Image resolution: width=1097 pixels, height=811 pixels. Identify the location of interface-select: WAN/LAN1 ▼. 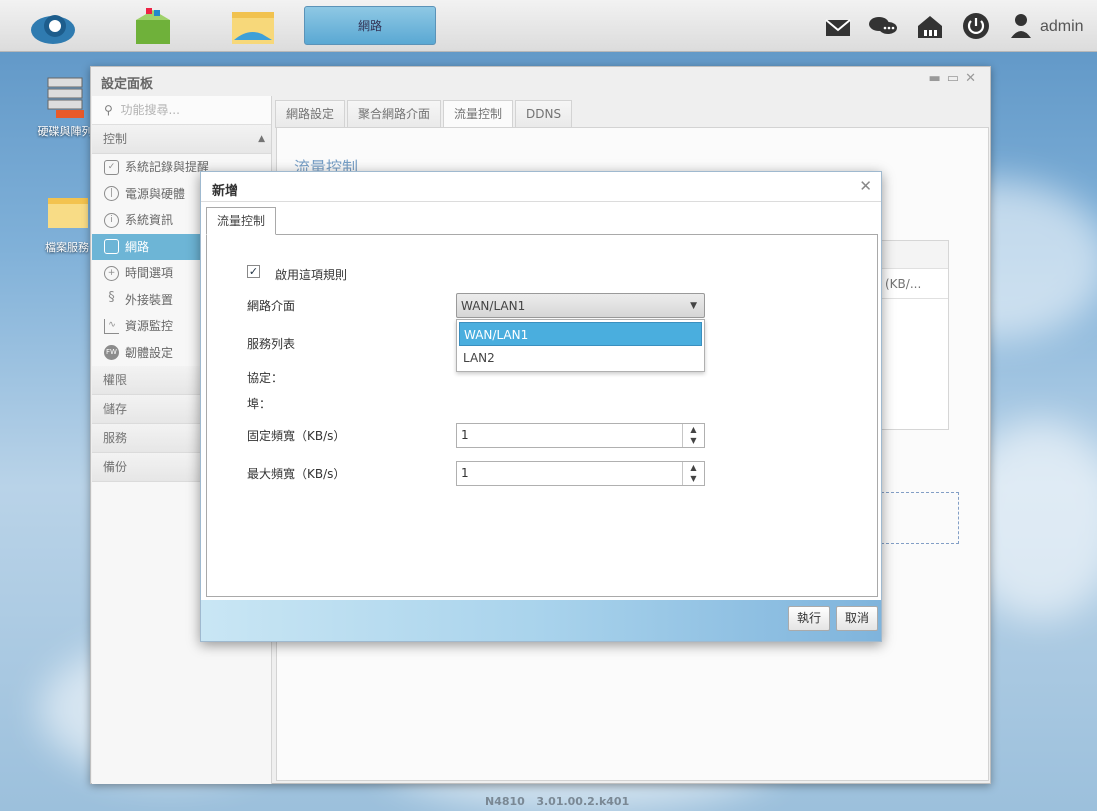
(580, 305).